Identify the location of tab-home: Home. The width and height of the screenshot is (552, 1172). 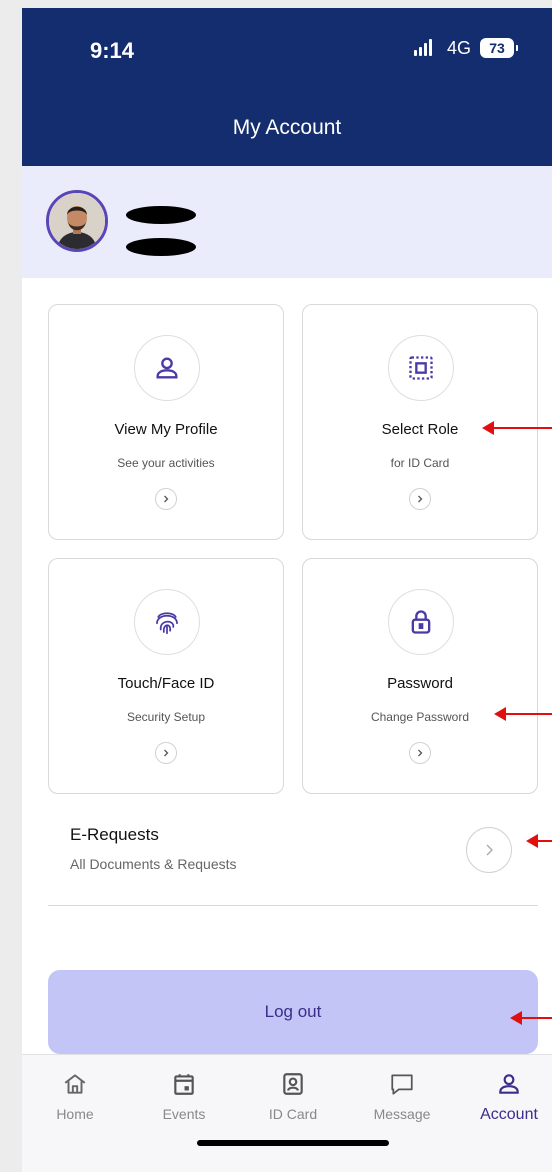
(75, 1096).